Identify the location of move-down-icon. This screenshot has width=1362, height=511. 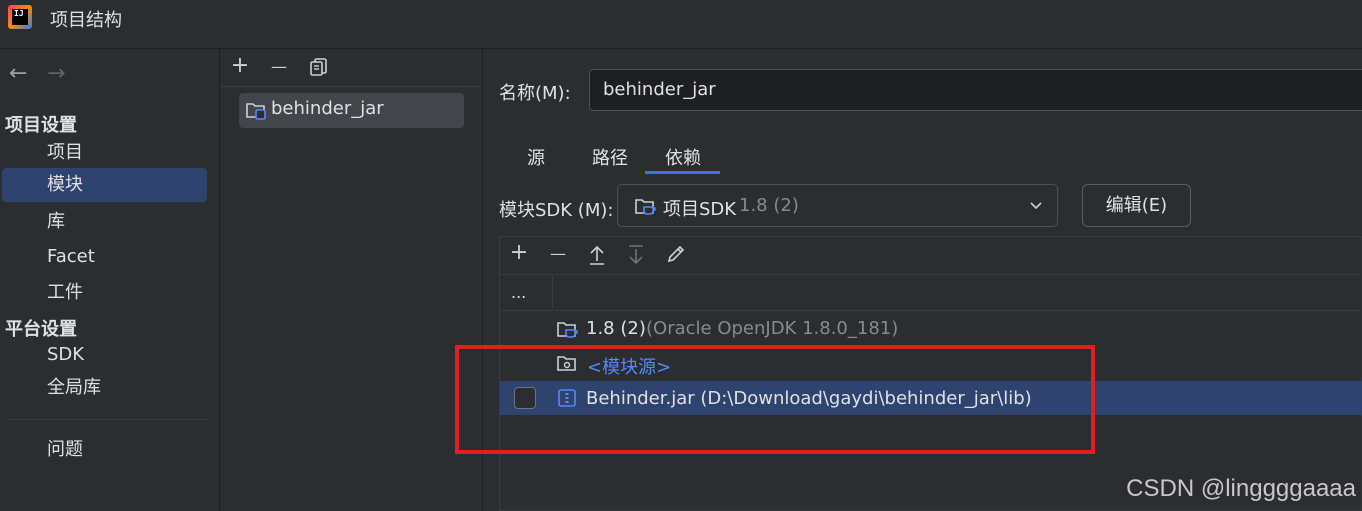
(636, 257).